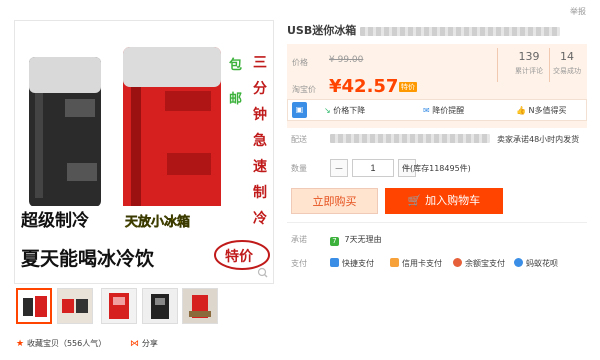 This screenshot has height=360, width=600. Describe the element at coordinates (260, 114) in the screenshot. I see `svg-text: 钟` at that location.